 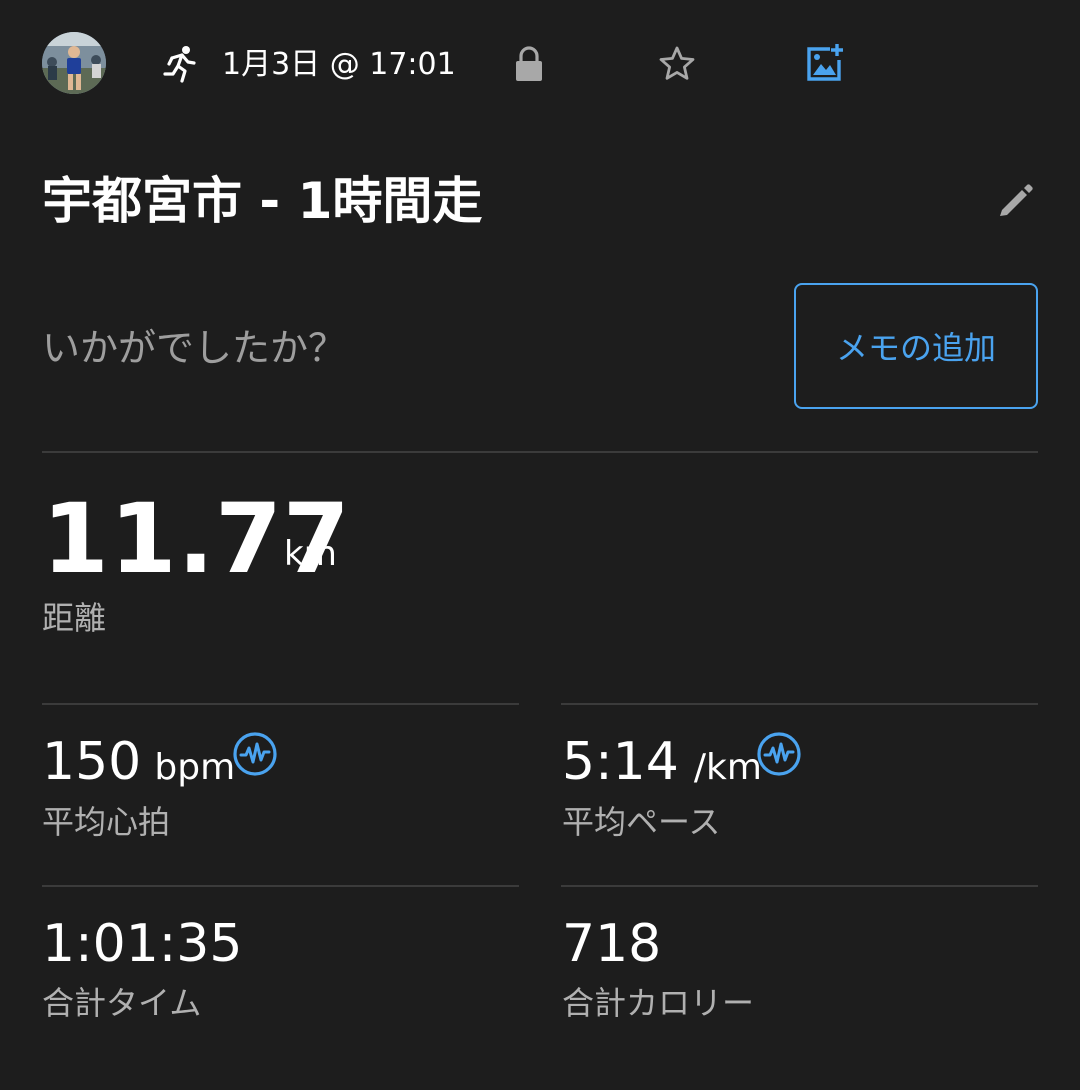 What do you see at coordinates (310, 554) in the screenshot?
I see `distance-unit: km` at bounding box center [310, 554].